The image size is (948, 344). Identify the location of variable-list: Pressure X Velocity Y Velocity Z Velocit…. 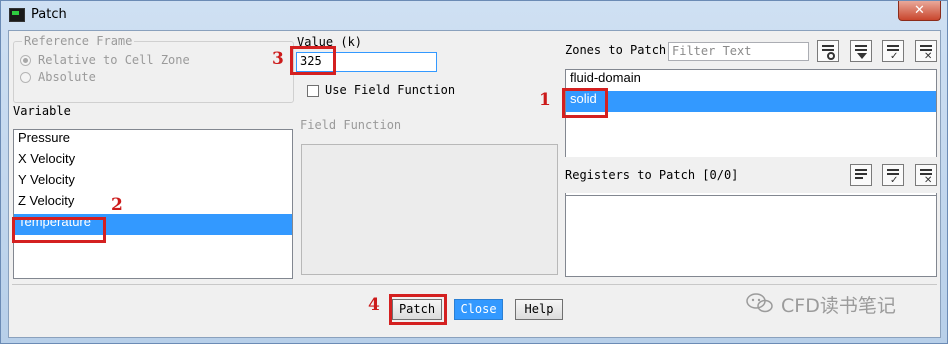
(153, 204).